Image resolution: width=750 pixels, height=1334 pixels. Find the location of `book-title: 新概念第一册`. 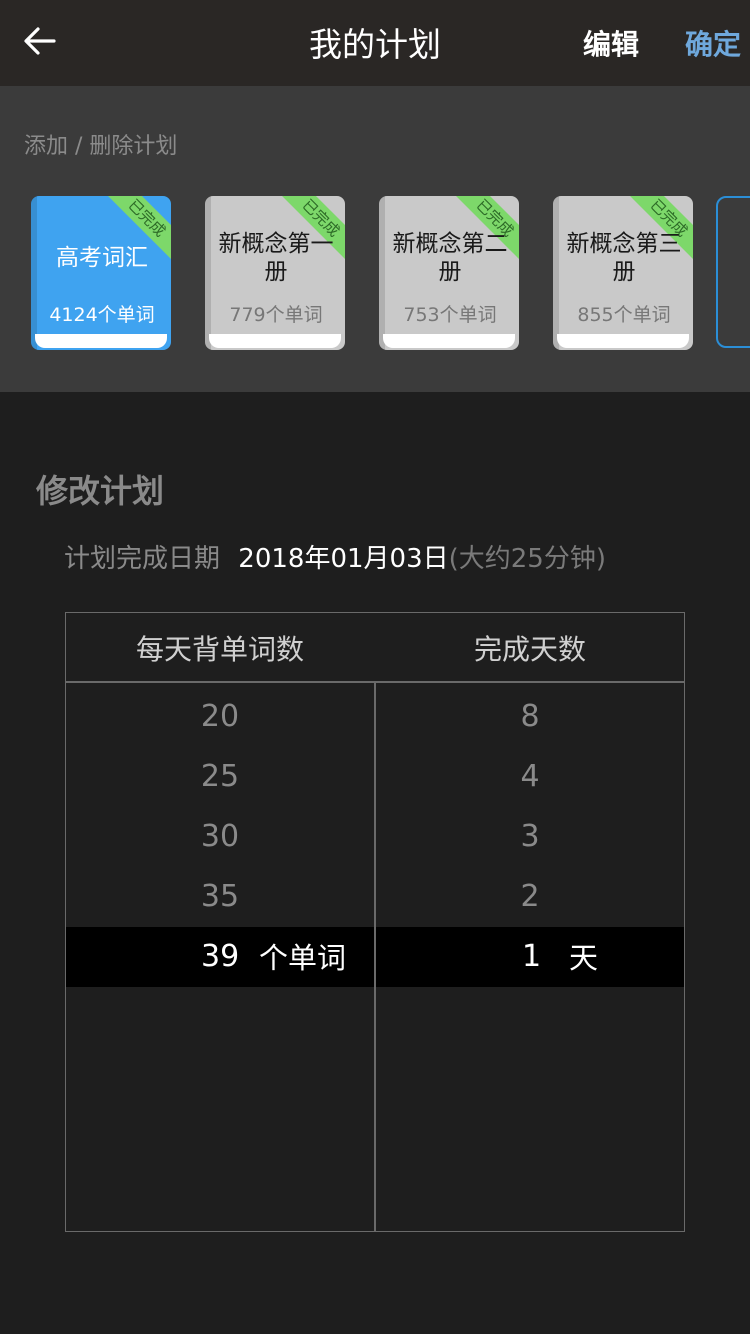

book-title: 新概念第一册 is located at coordinates (276, 258).